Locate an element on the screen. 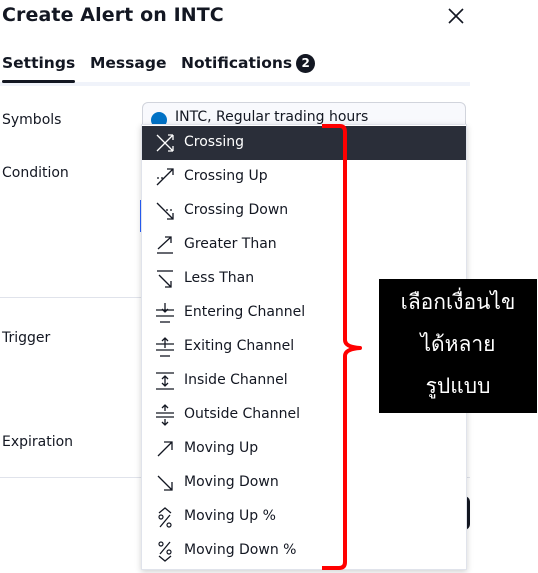 Image resolution: width=538 pixels, height=573 pixels. entering-channel-icon is located at coordinates (165, 313).